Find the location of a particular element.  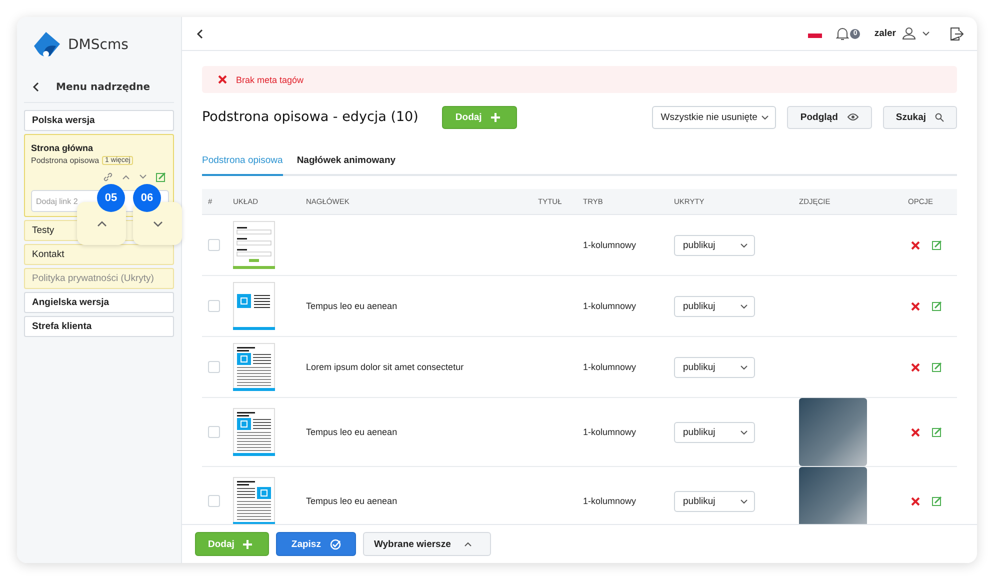

save-button: Zapisz is located at coordinates (316, 544).